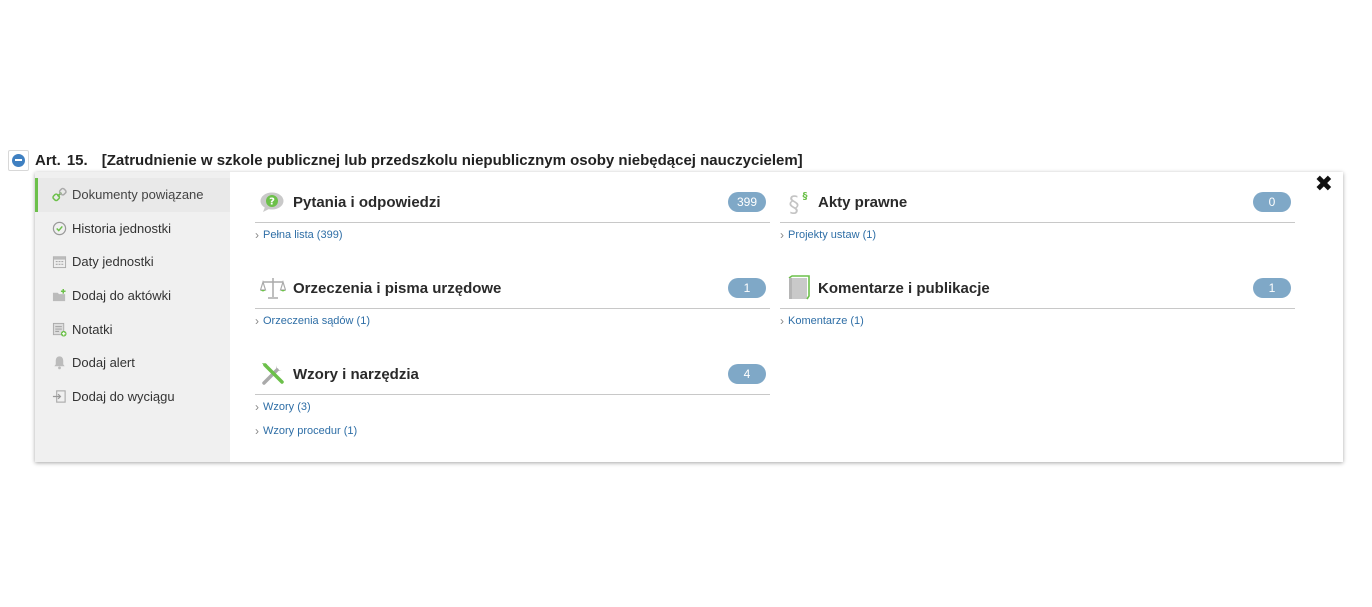 This screenshot has width=1372, height=607. I want to click on link-label: Wzory (3), so click(287, 407).